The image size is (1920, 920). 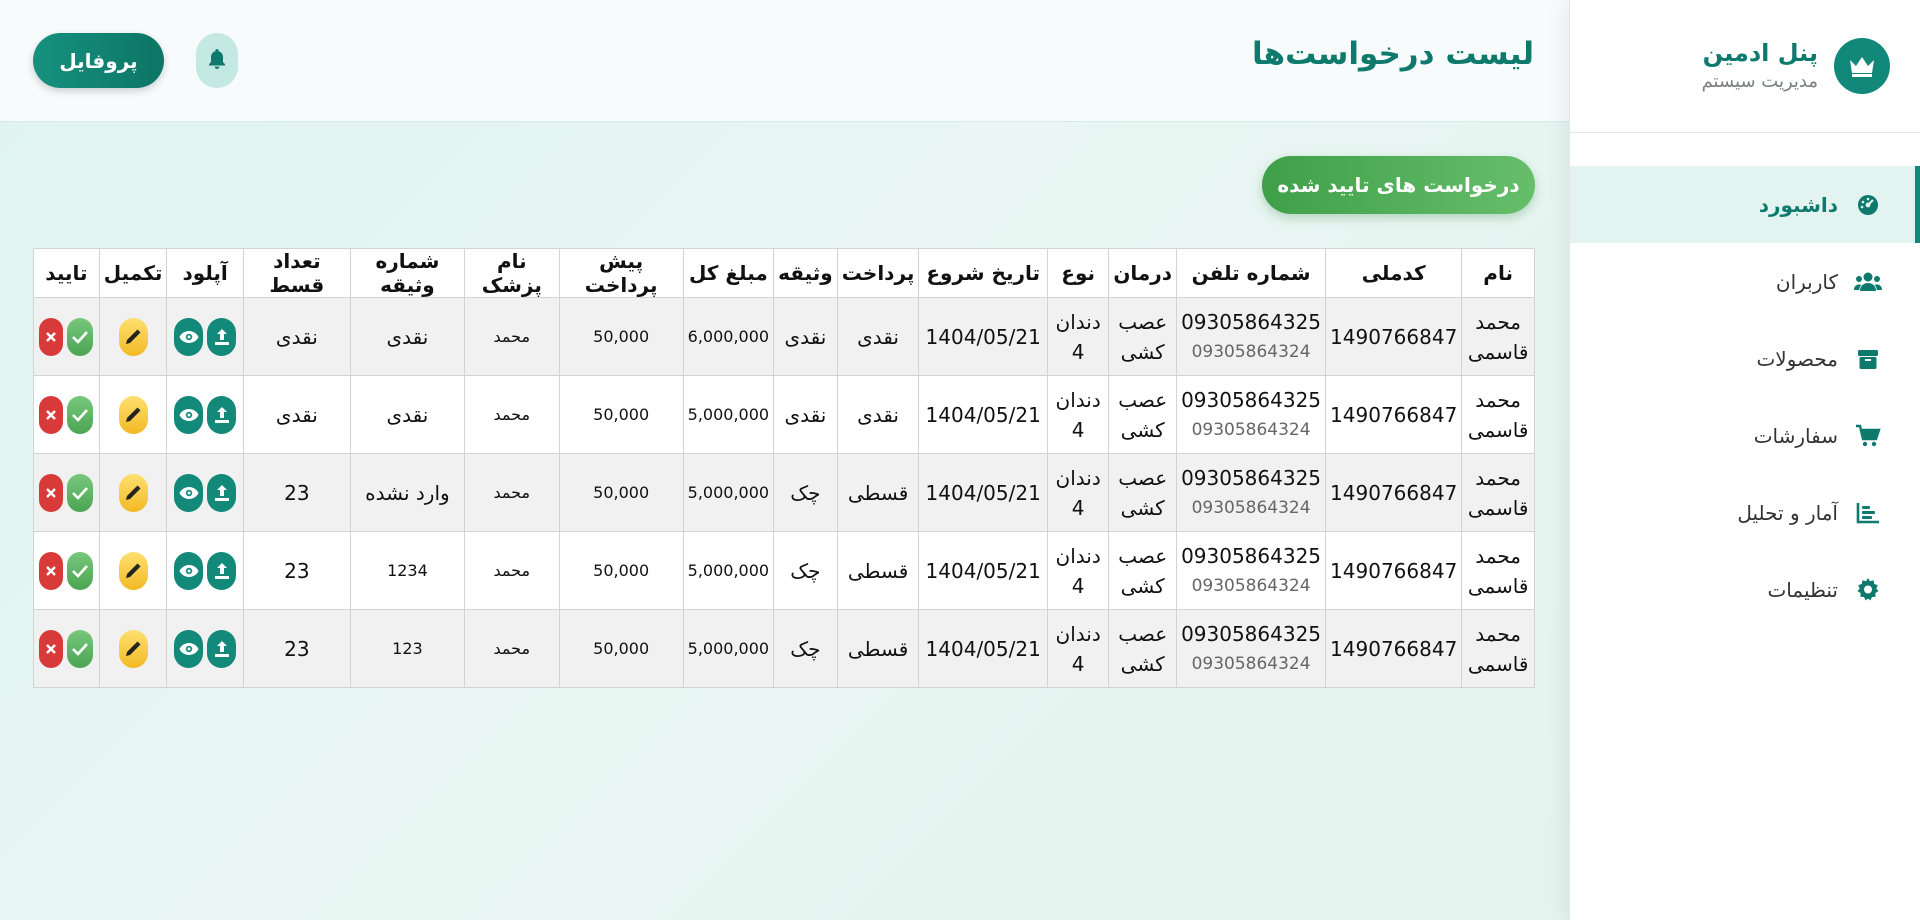 What do you see at coordinates (1251, 273) in the screenshot?
I see `column-header: شماره تلفن` at bounding box center [1251, 273].